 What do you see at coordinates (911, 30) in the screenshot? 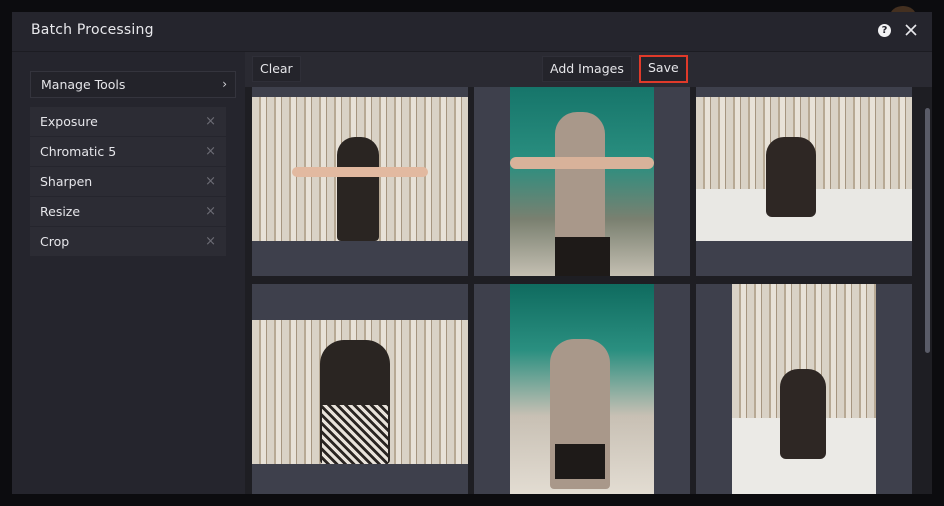
I see `close-icon` at bounding box center [911, 30].